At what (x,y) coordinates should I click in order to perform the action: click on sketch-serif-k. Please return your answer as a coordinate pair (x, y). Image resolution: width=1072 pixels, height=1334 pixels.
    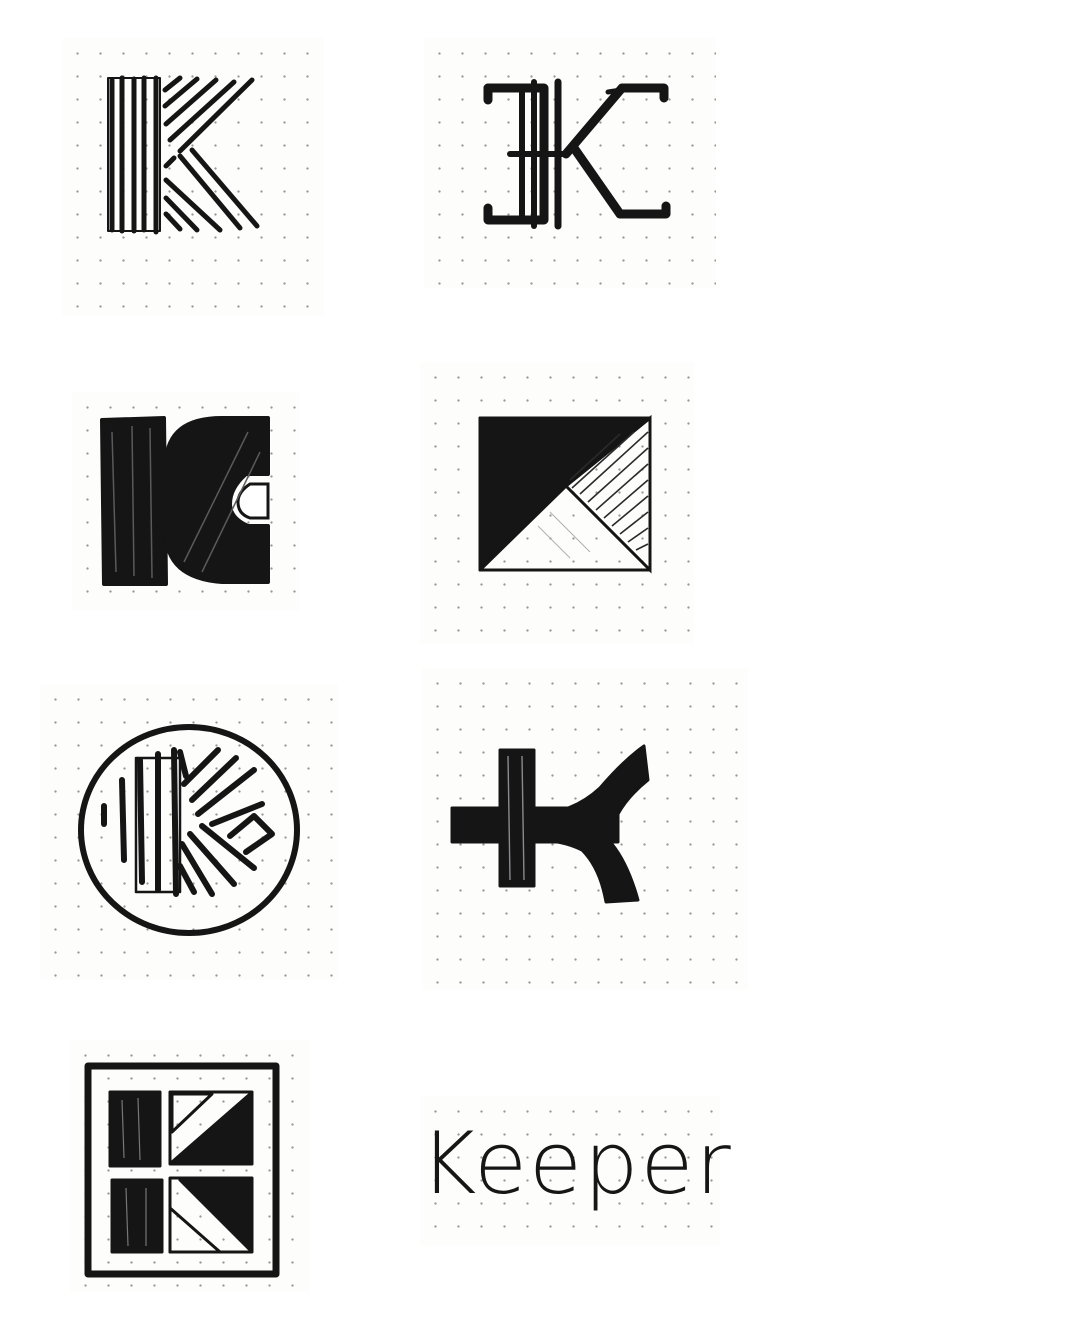
    Looking at the image, I should click on (570, 163).